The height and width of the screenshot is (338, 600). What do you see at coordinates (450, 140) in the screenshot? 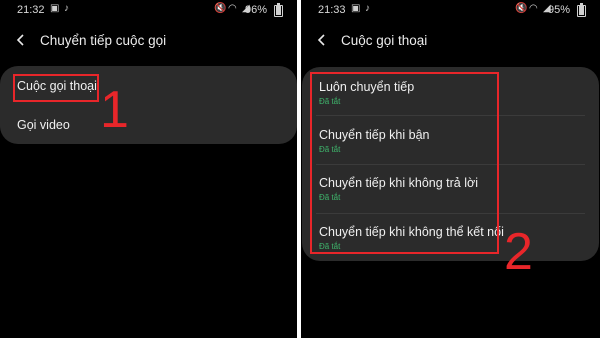
I see `list-item-forward-when-busy: Chuyển tiếp khi bận Đã tắt` at bounding box center [450, 140].